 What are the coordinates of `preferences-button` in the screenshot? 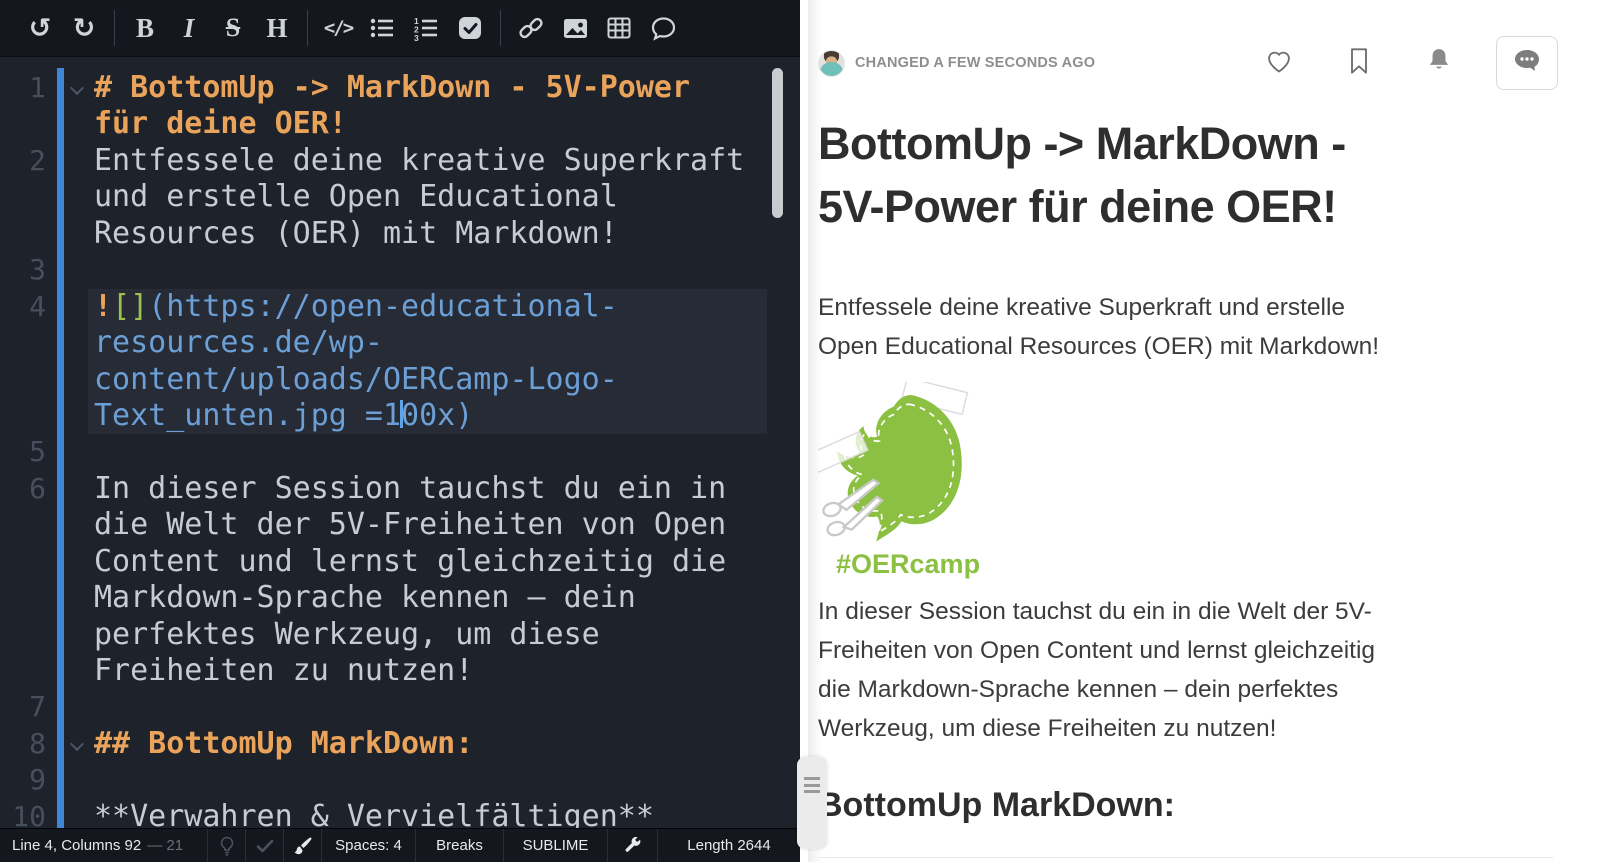 It's located at (633, 845).